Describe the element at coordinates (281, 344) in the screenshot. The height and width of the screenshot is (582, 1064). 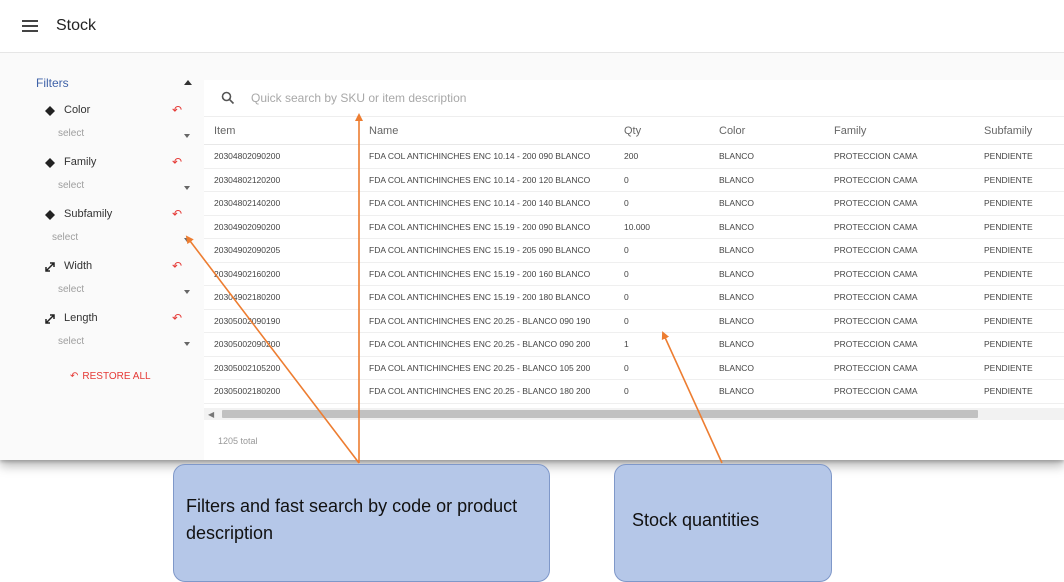
I see `table-cell: 20305002090200` at that location.